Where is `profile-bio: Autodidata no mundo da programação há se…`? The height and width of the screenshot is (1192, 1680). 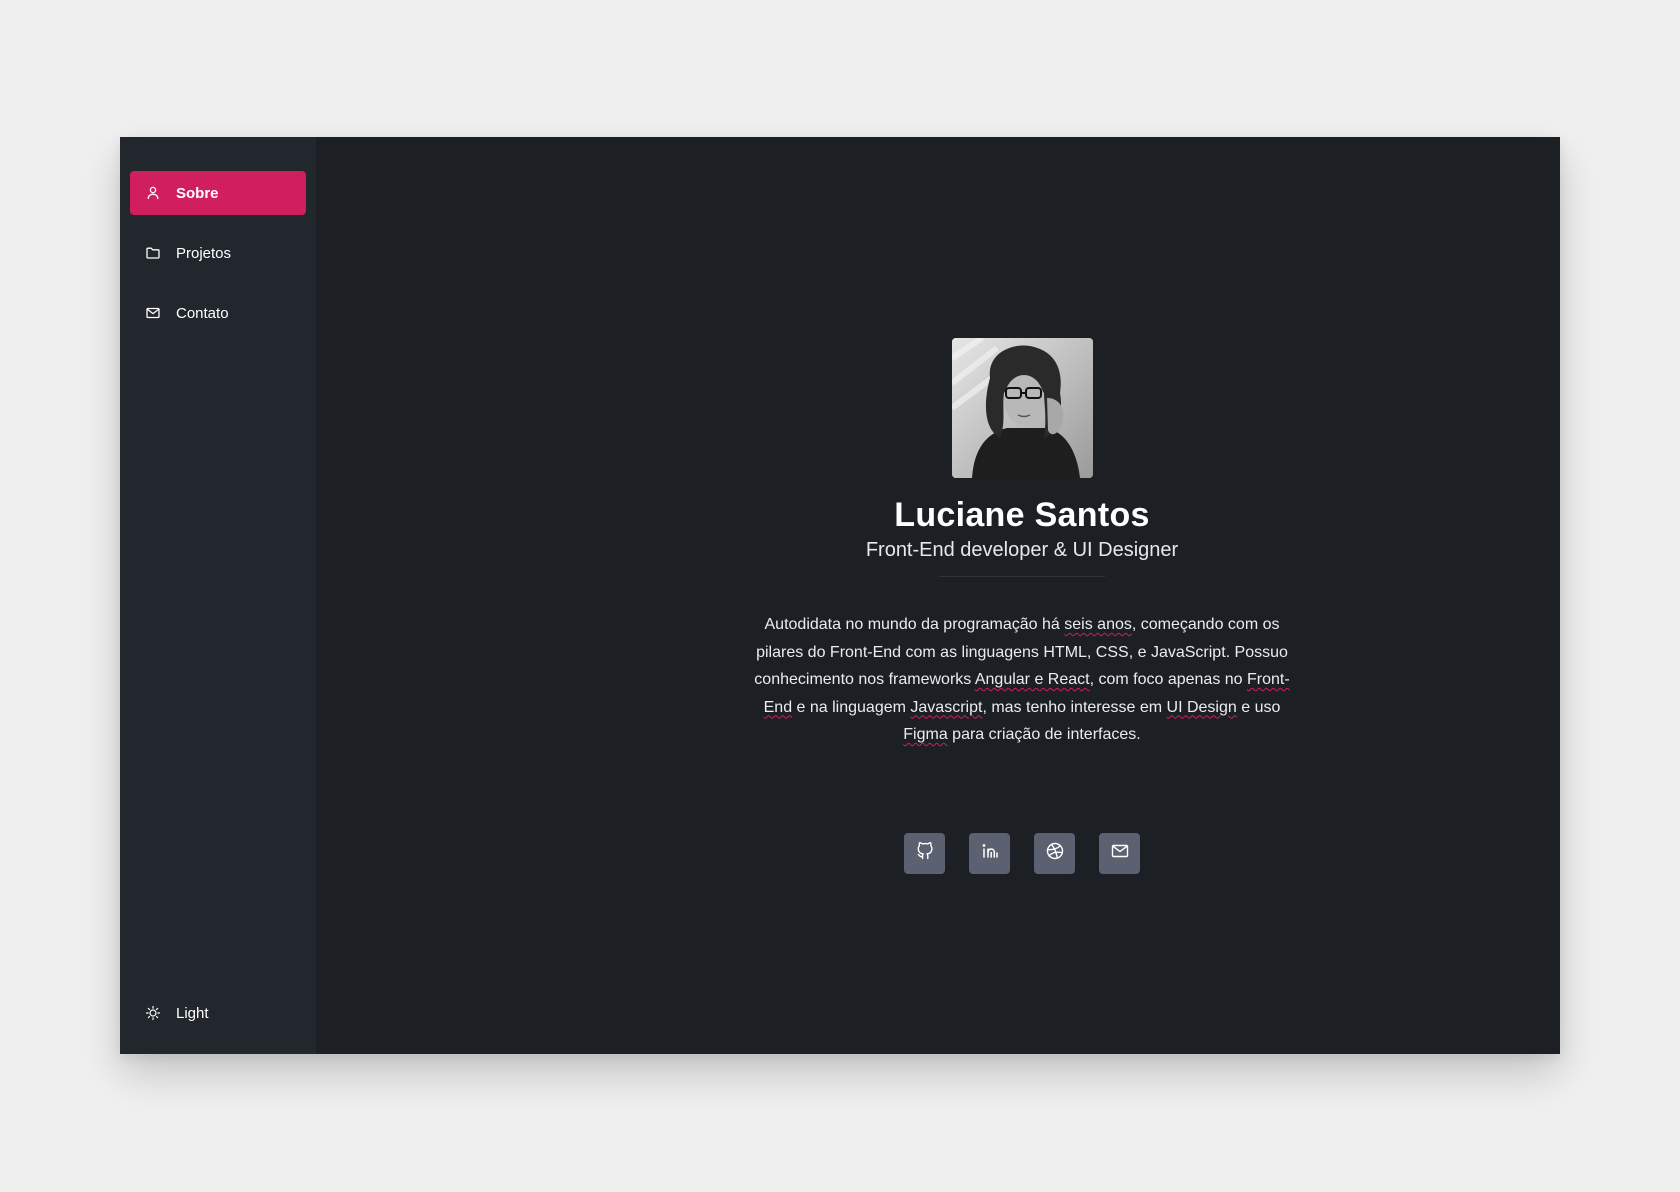 profile-bio: Autodidata no mundo da programação há se… is located at coordinates (1022, 680).